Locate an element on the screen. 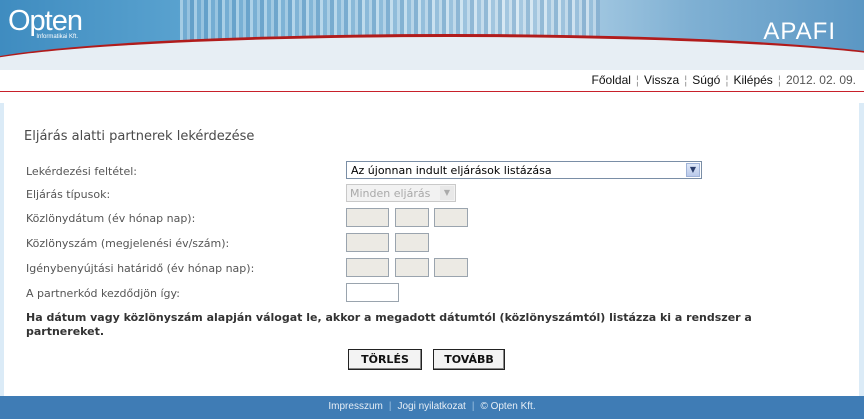 The image size is (864, 419). opten-logo: Opten Informatikai Kft. is located at coordinates (45, 22).